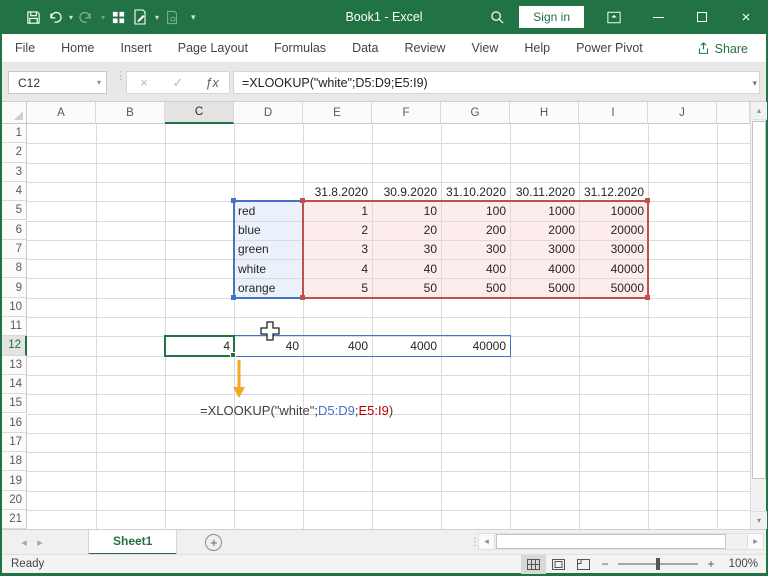  I want to click on grid-cell-g4: 31.10.2020, so click(475, 191).